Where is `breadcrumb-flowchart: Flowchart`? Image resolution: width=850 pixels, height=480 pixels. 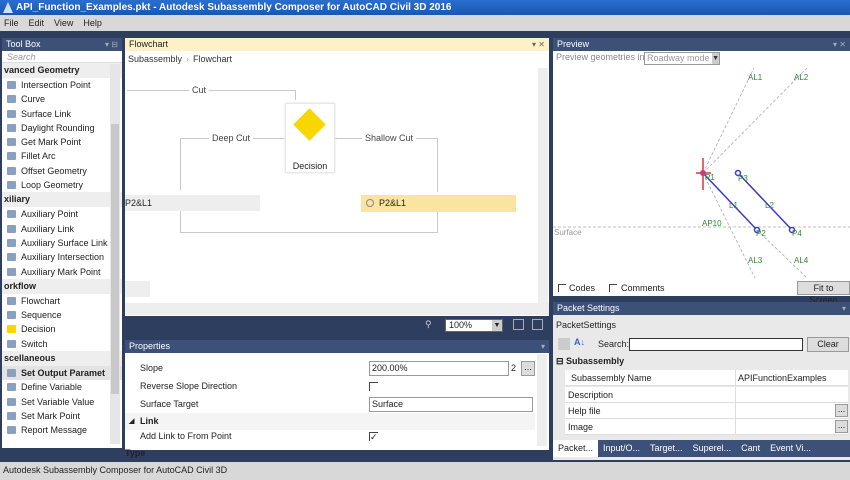 breadcrumb-flowchart: Flowchart is located at coordinates (212, 59).